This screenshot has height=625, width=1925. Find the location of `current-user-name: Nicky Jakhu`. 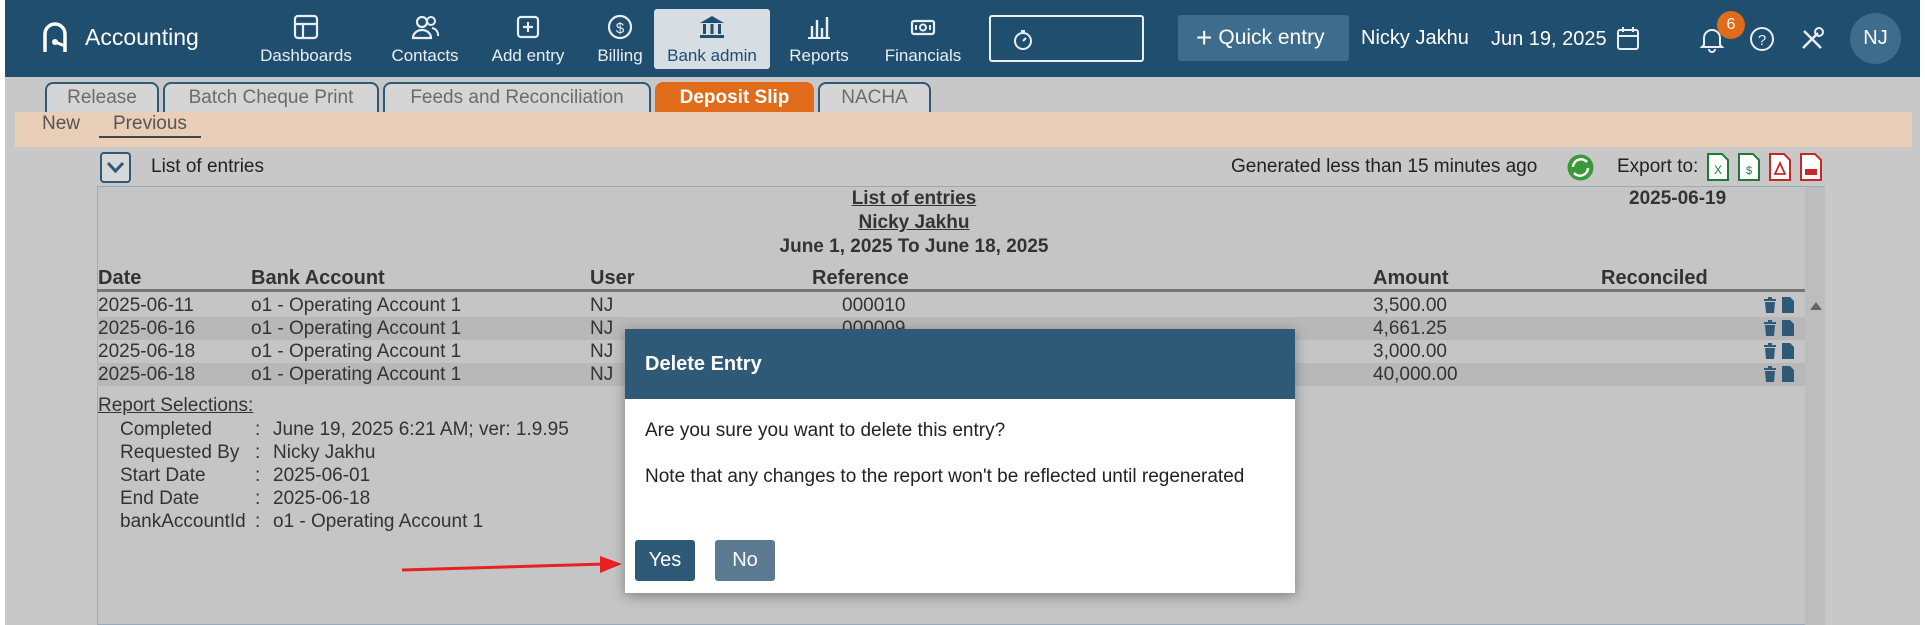

current-user-name: Nicky Jakhu is located at coordinates (1415, 38).